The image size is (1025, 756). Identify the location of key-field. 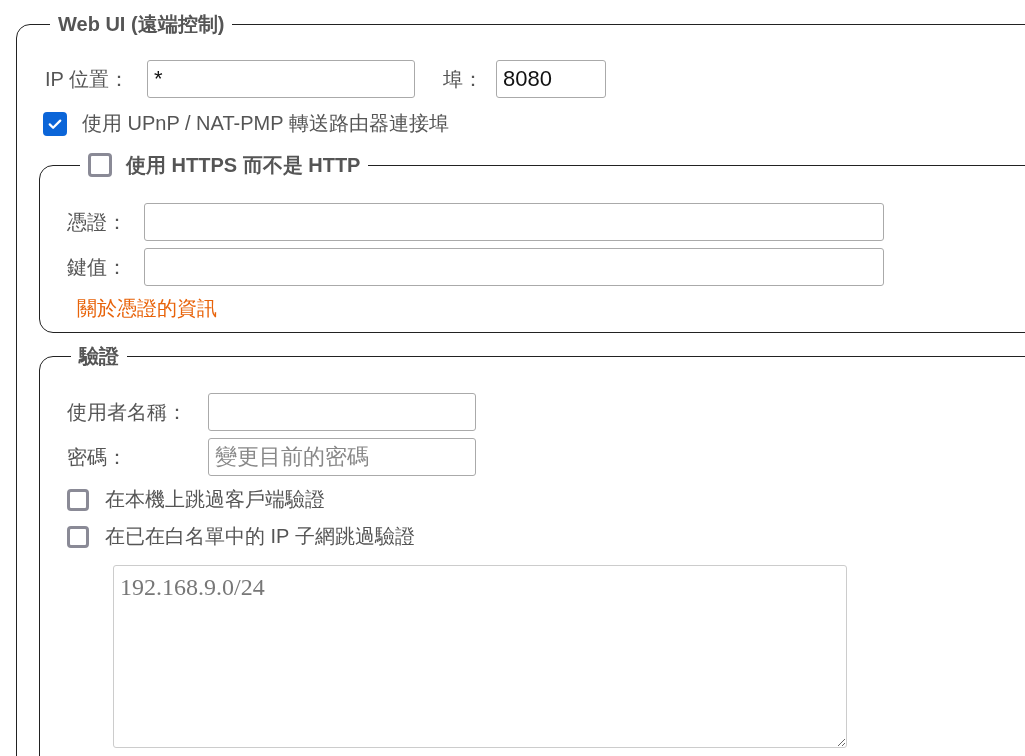
(514, 267).